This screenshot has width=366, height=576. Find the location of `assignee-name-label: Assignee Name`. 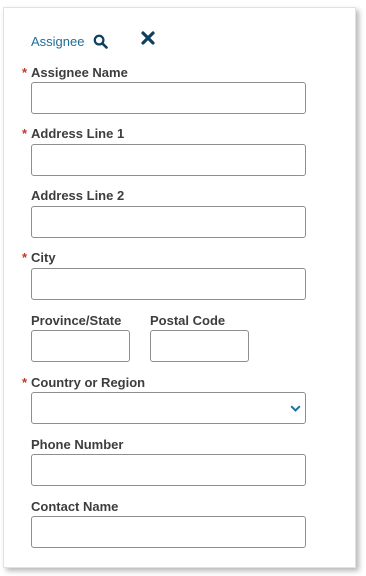

assignee-name-label: Assignee Name is located at coordinates (79, 72).